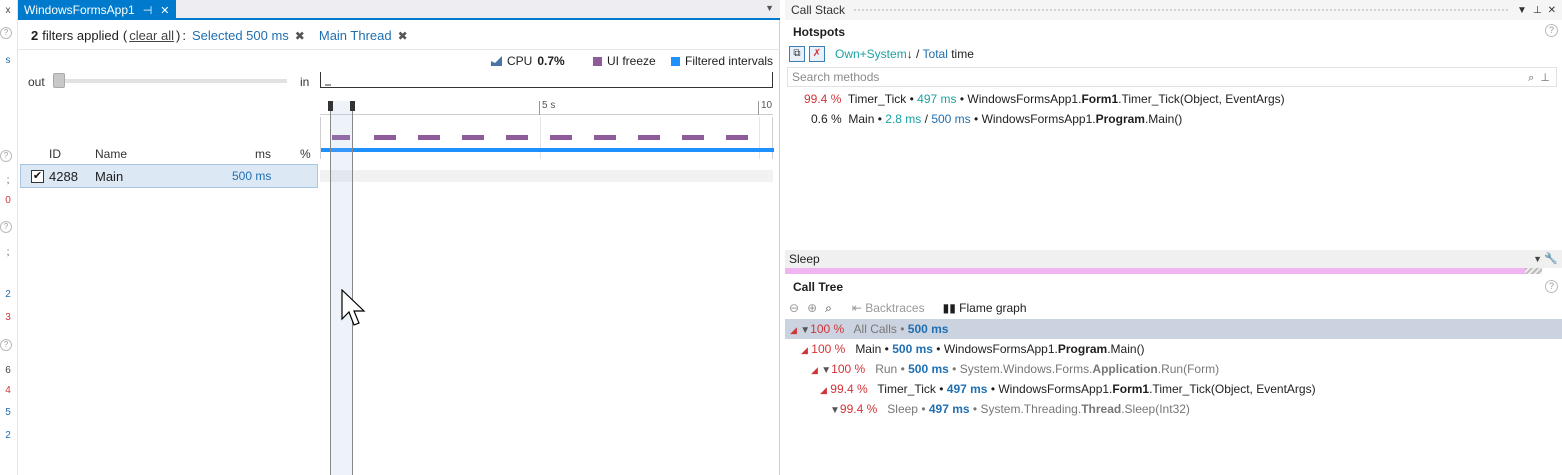 Image resolution: width=1562 pixels, height=475 pixels. What do you see at coordinates (546, 80) in the screenshot?
I see `timeline-overview` at bounding box center [546, 80].